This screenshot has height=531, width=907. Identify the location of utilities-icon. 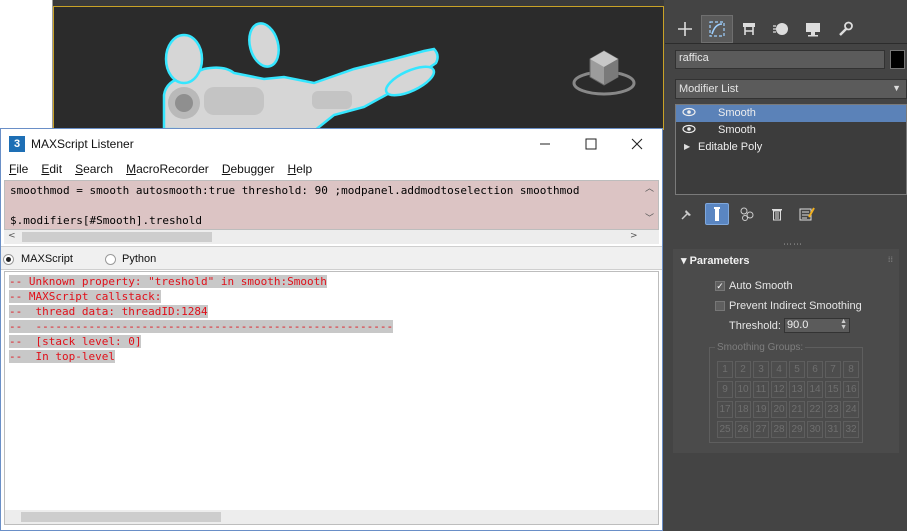
(845, 29).